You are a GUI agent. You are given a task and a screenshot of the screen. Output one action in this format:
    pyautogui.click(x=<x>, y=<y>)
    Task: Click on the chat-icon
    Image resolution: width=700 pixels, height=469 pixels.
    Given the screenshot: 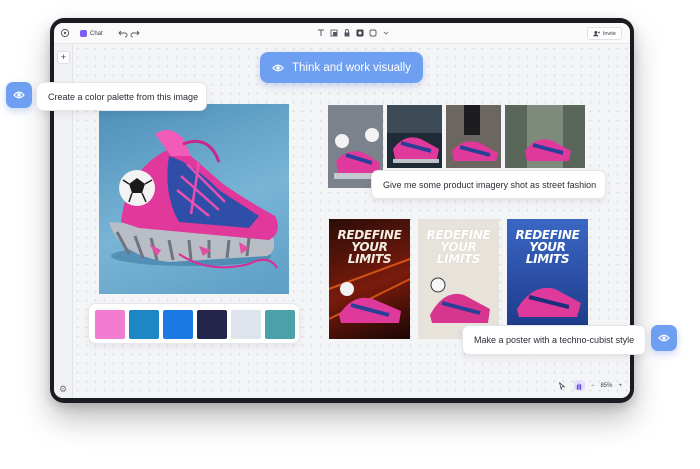 What is the action you would take?
    pyautogui.click(x=83, y=33)
    